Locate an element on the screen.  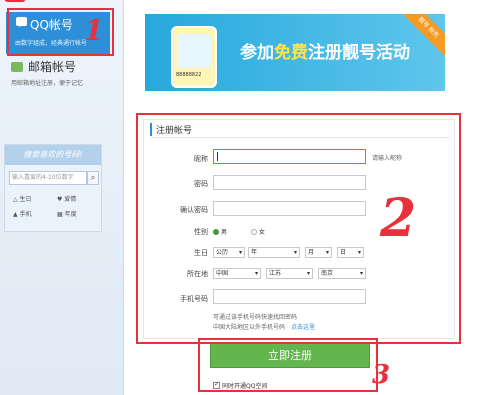
tag-love-label: 爱情 is located at coordinates (70, 199).